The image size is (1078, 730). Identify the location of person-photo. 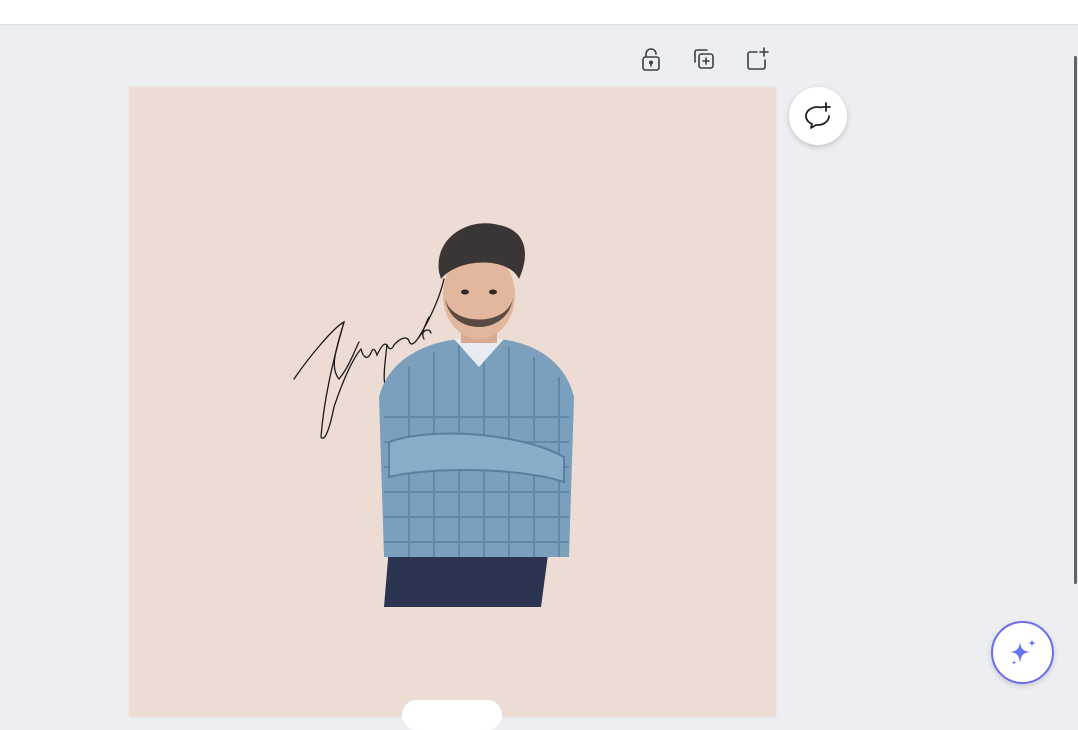
(479, 412).